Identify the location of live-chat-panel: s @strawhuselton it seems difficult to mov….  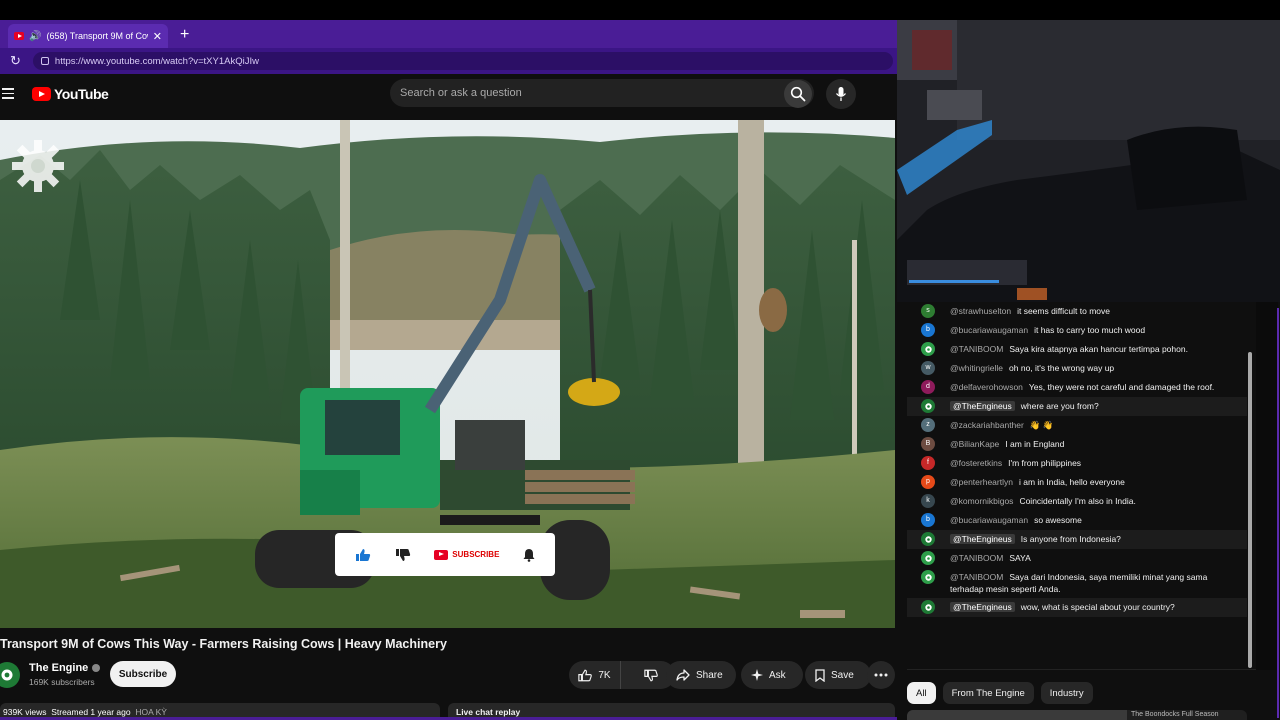
(1081, 486).